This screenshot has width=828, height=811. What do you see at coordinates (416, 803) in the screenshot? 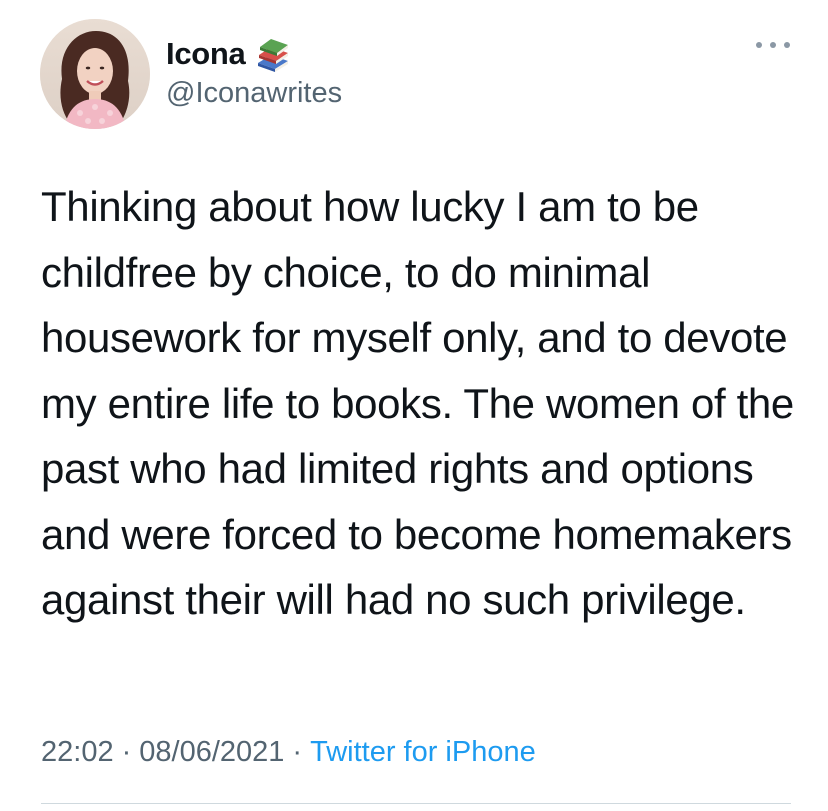
I see `divider` at bounding box center [416, 803].